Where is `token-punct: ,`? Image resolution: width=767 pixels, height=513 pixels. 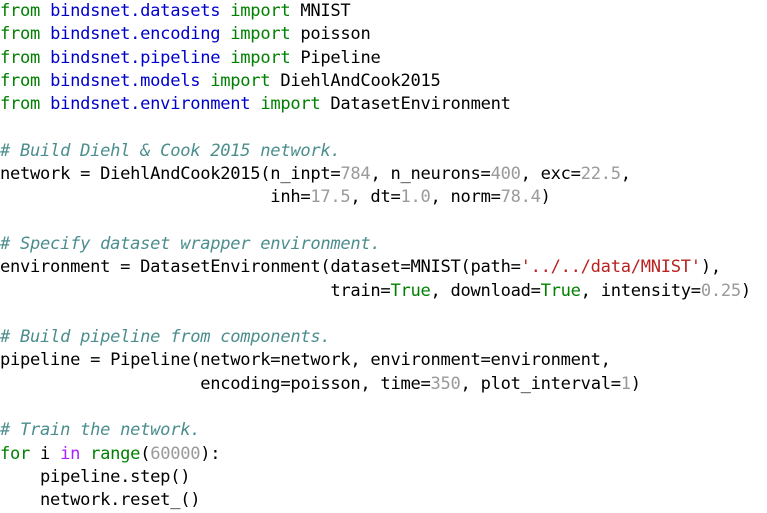
token-punct: , is located at coordinates (625, 174).